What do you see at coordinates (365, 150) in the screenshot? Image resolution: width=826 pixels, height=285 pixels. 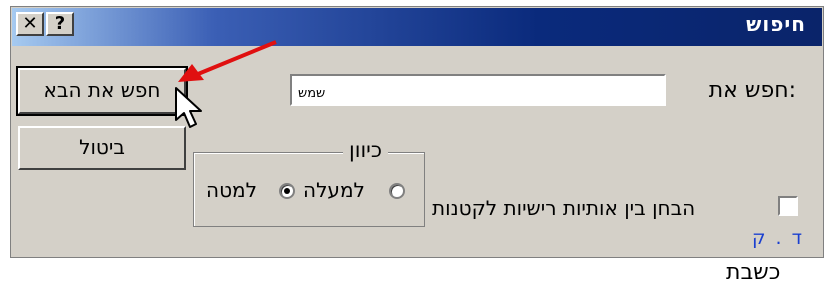 I see `direction-legend: כיוון` at bounding box center [365, 150].